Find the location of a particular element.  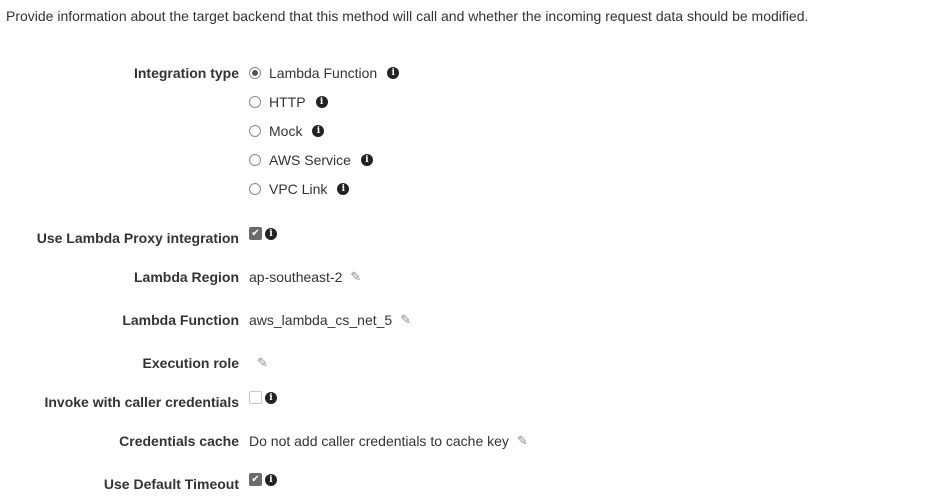

caller-credentials-label: Invoke with caller credentials is located at coordinates (141, 402).